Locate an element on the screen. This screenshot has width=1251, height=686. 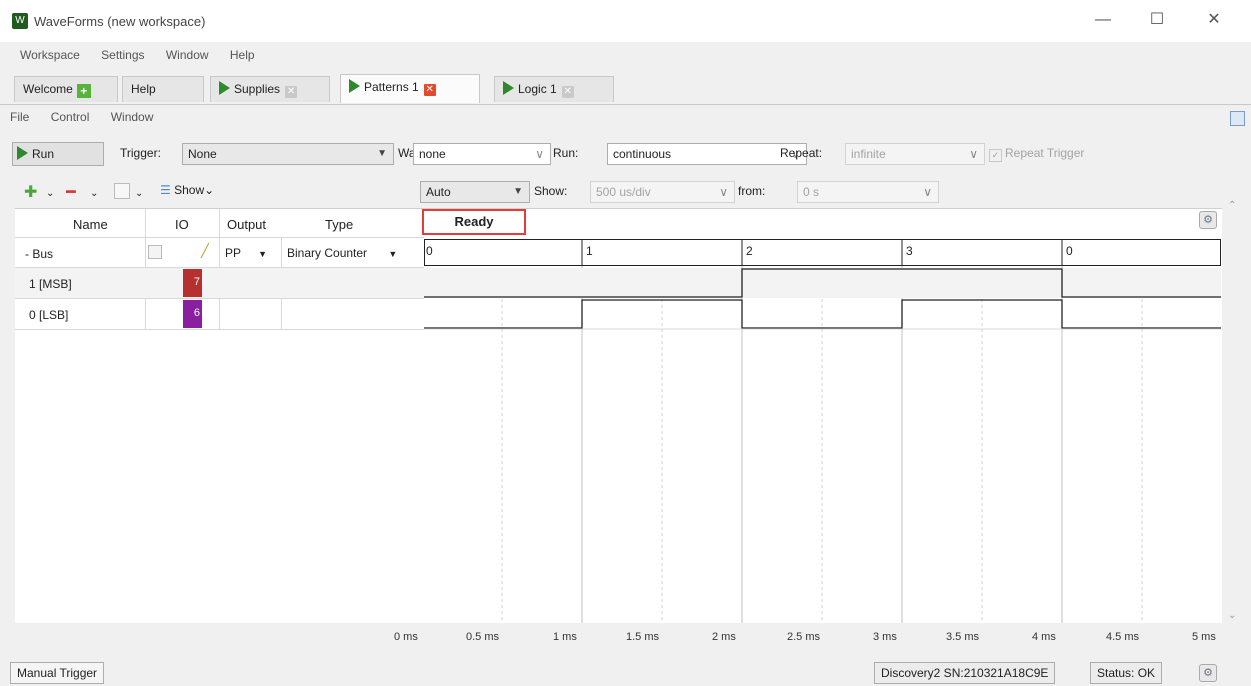
menu-file: File is located at coordinates (19, 117).